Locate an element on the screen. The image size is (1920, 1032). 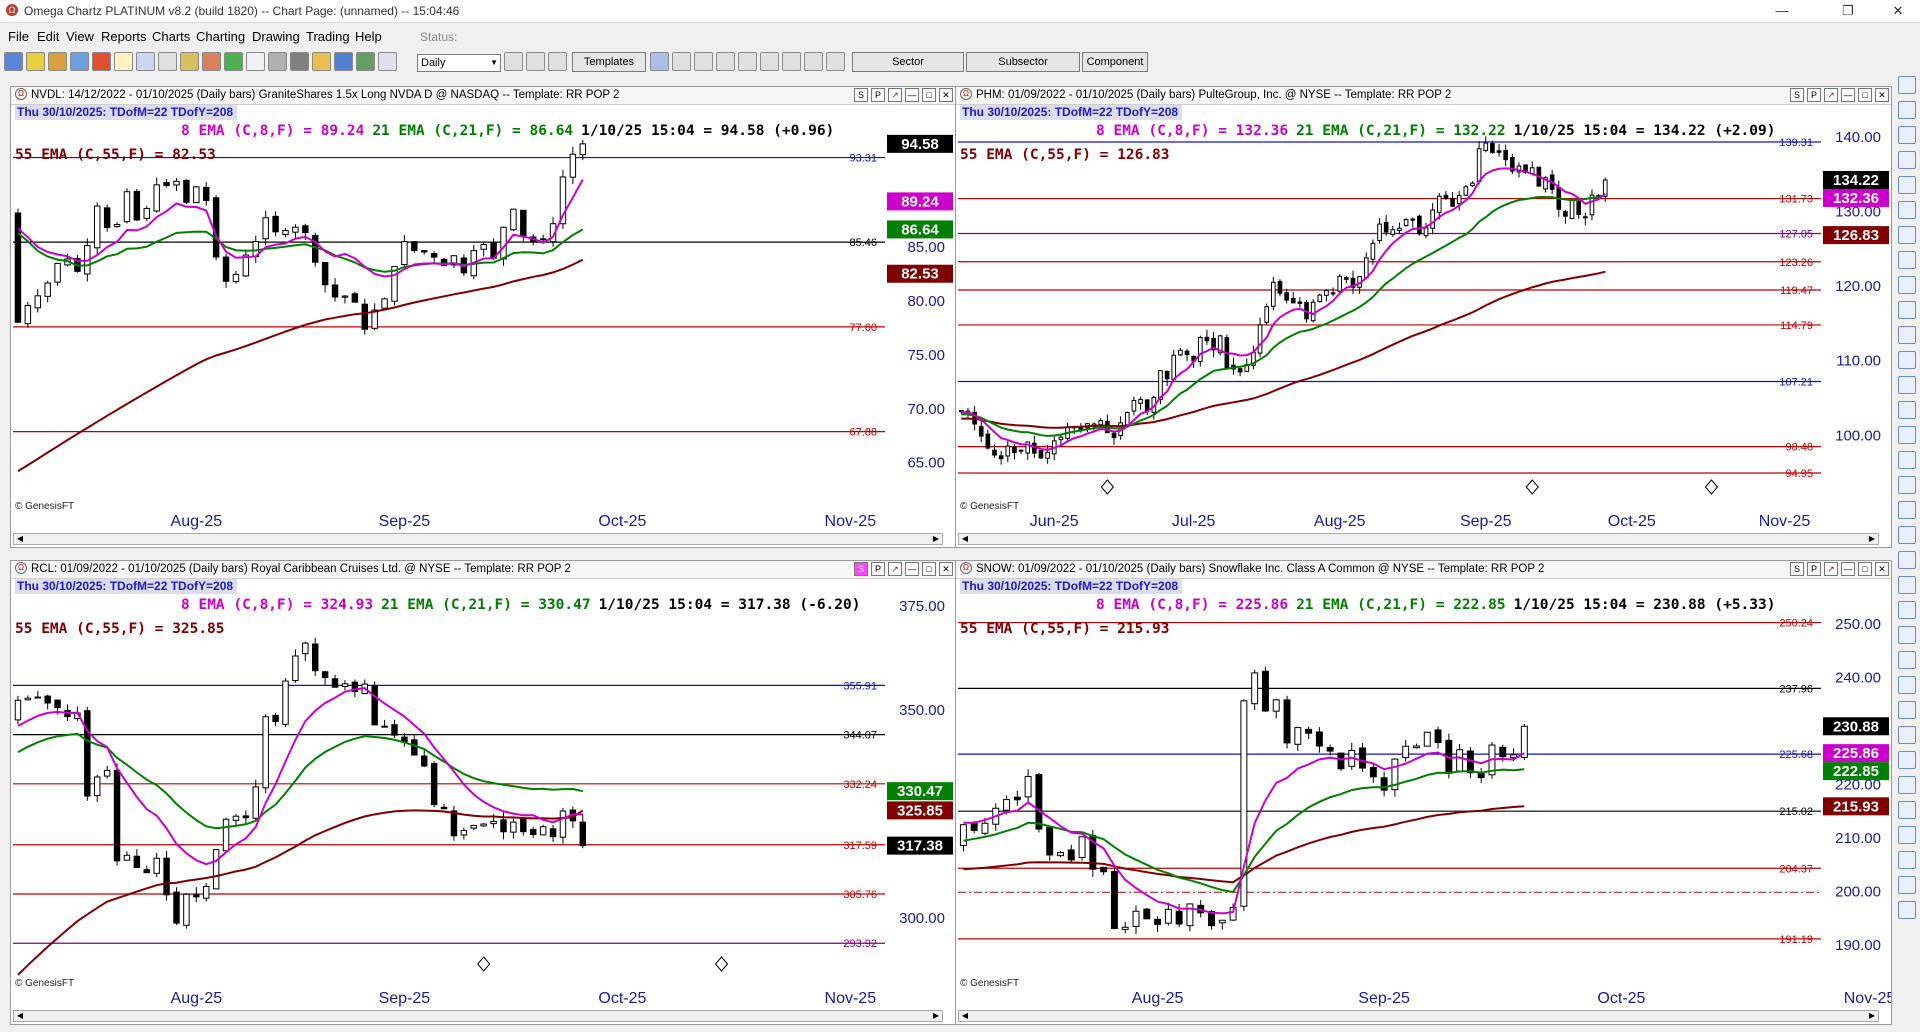
tool-cycle-icon is located at coordinates (1907, 560).